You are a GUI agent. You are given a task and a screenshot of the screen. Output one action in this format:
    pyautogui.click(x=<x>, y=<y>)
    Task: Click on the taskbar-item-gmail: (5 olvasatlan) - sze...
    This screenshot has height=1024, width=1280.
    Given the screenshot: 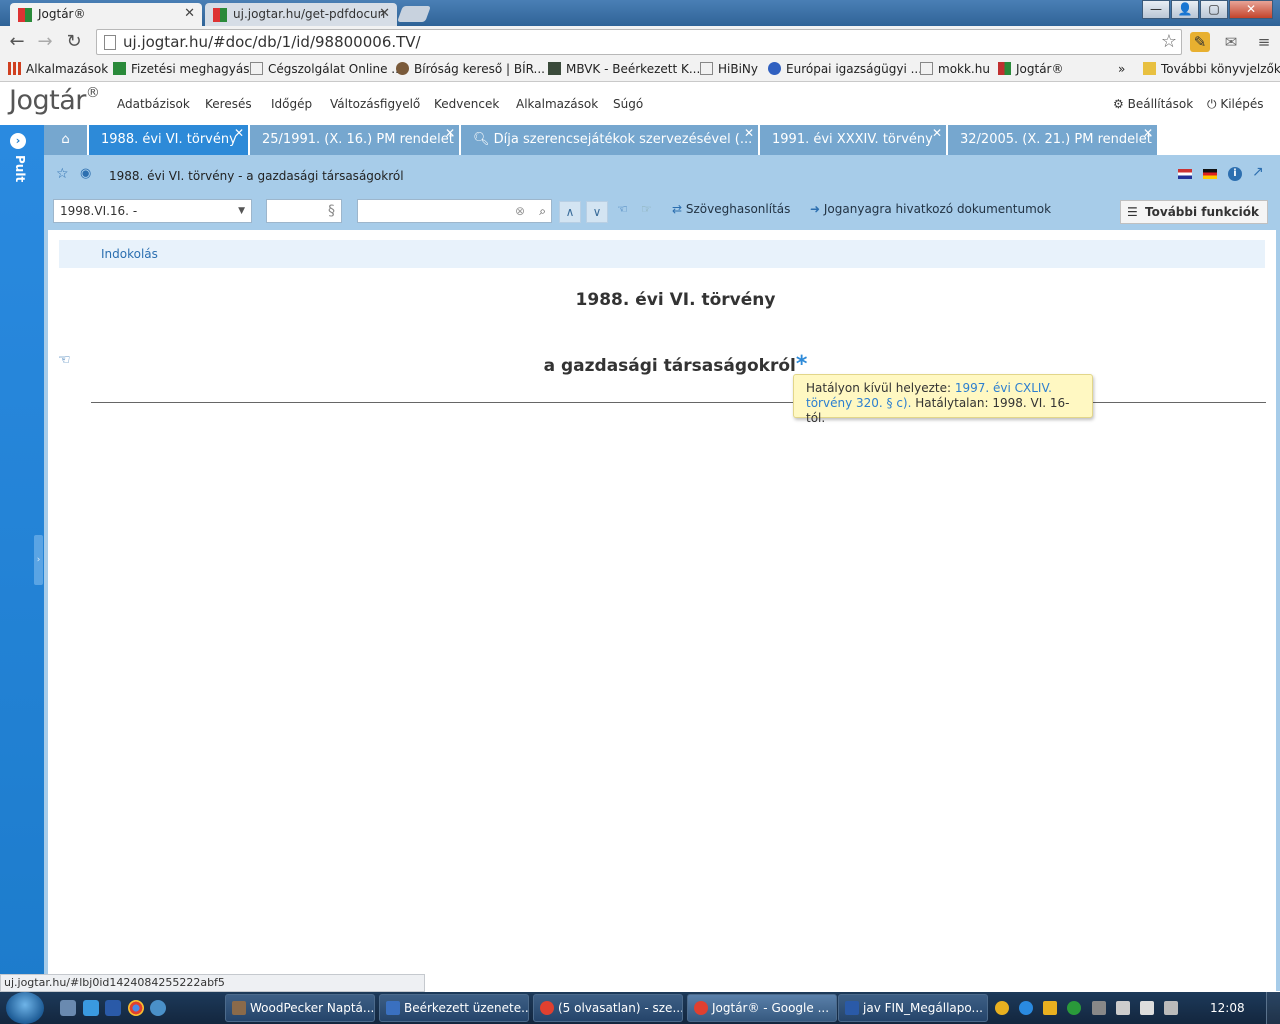 What is the action you would take?
    pyautogui.click(x=608, y=1008)
    